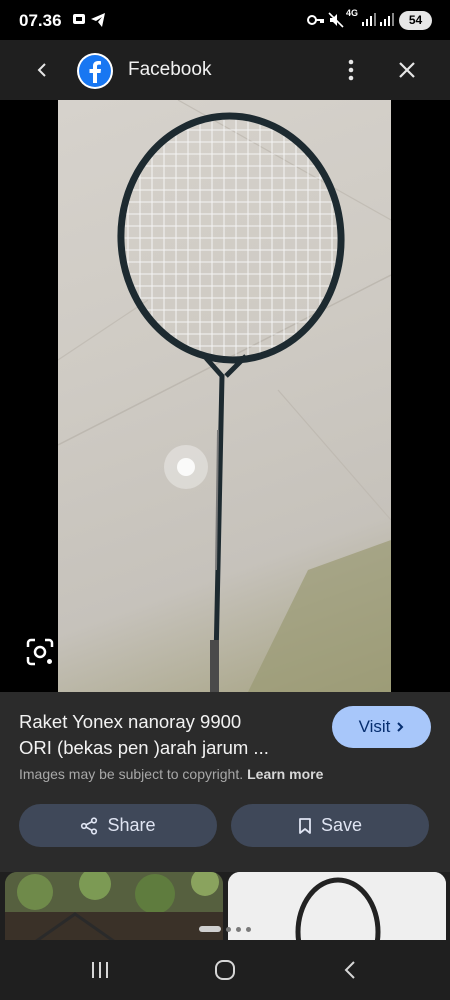  Describe the element at coordinates (336, 22) in the screenshot. I see `mute-icon` at that location.